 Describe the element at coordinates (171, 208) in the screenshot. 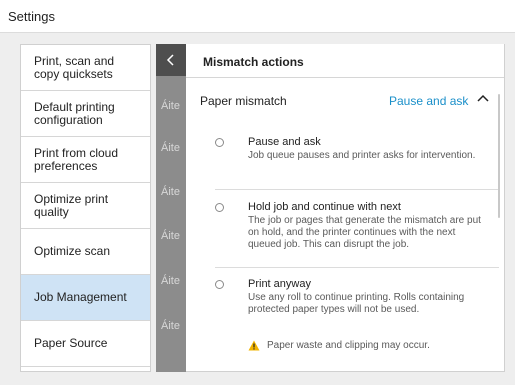

I see `collapsed-menu-strip: Áite Áite Áite Áite Áite Áite` at that location.